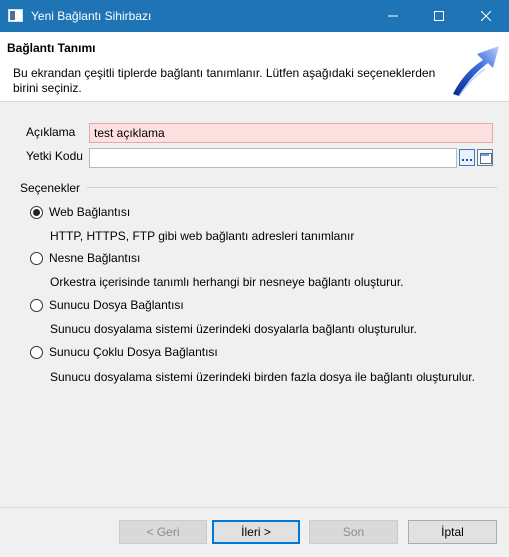 This screenshot has width=509, height=557. I want to click on close-button, so click(486, 16).